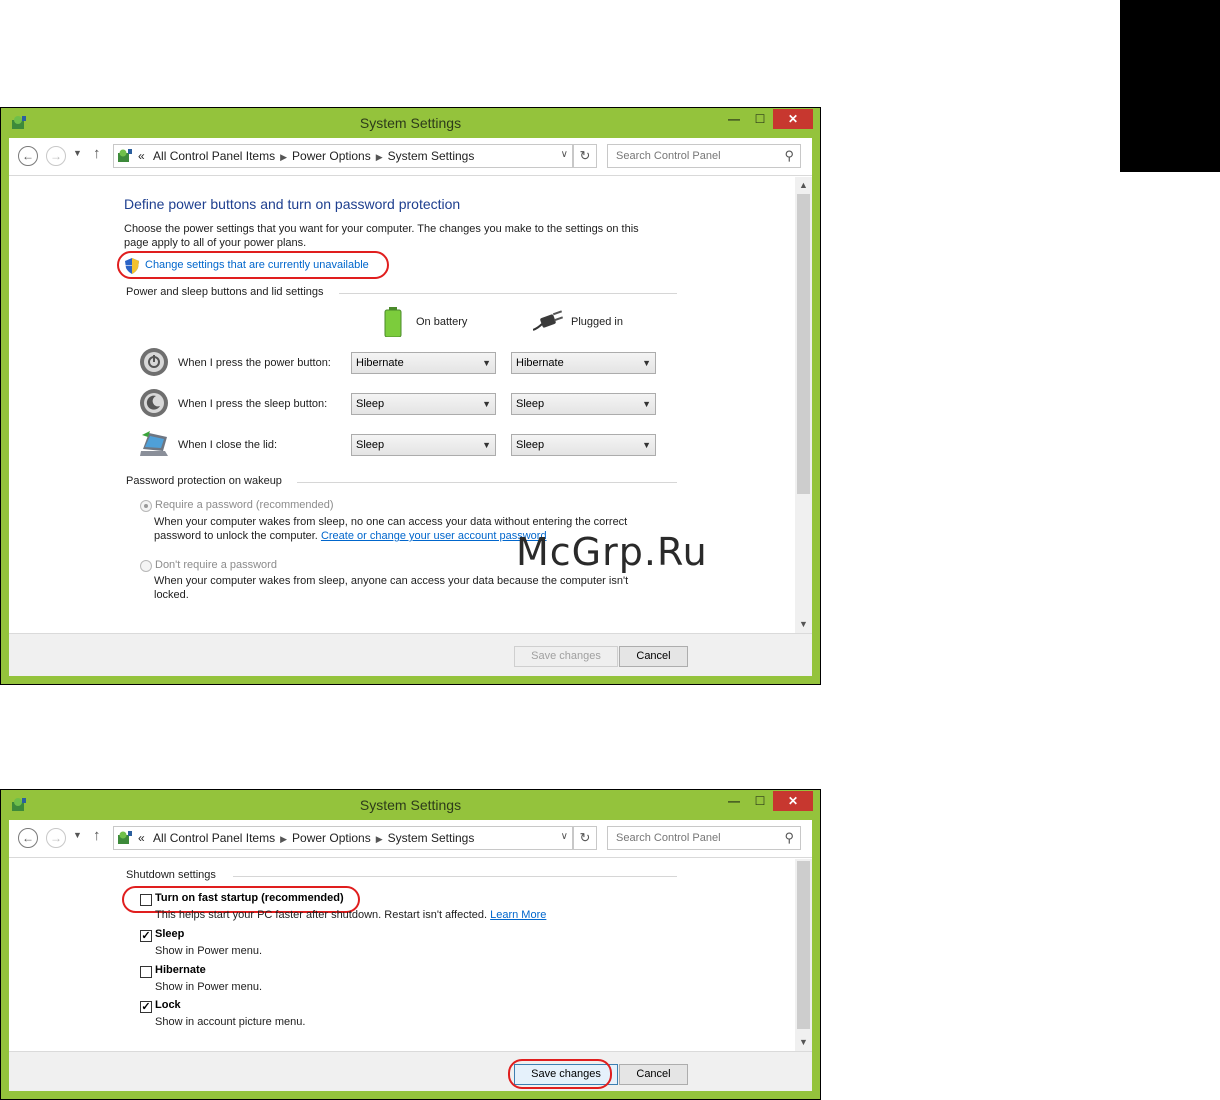 The width and height of the screenshot is (1220, 1100). I want to click on battery-icon, so click(393, 322).